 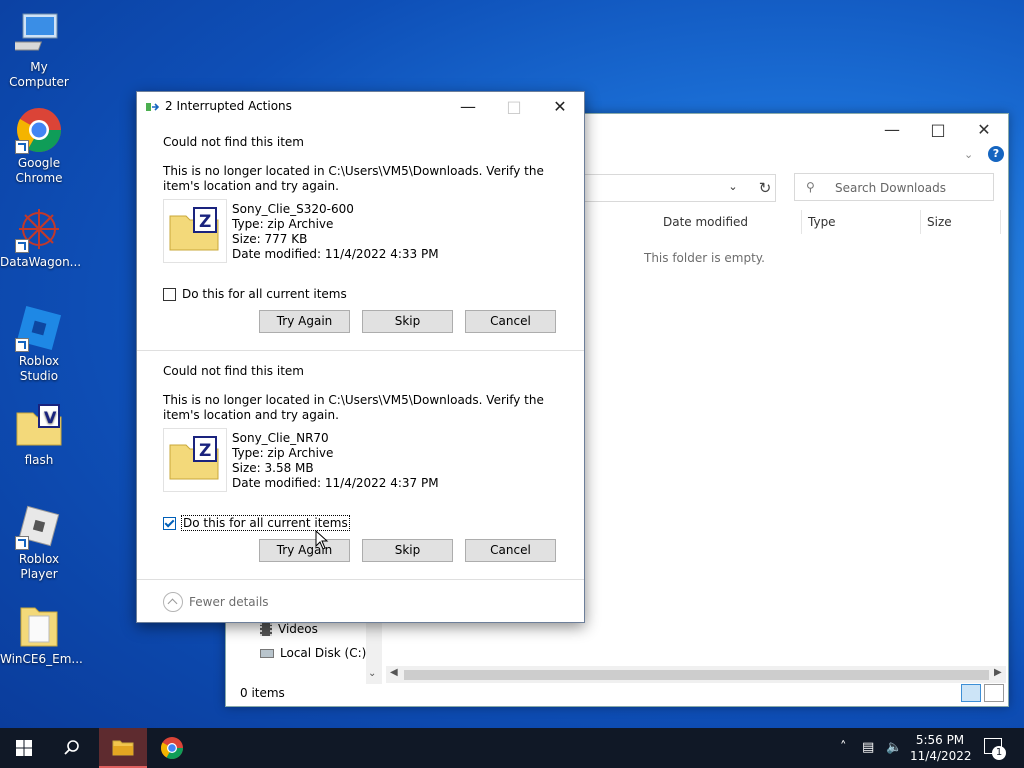 What do you see at coordinates (280, 438) in the screenshot?
I see `file-name: Sony_Clie_NR70` at bounding box center [280, 438].